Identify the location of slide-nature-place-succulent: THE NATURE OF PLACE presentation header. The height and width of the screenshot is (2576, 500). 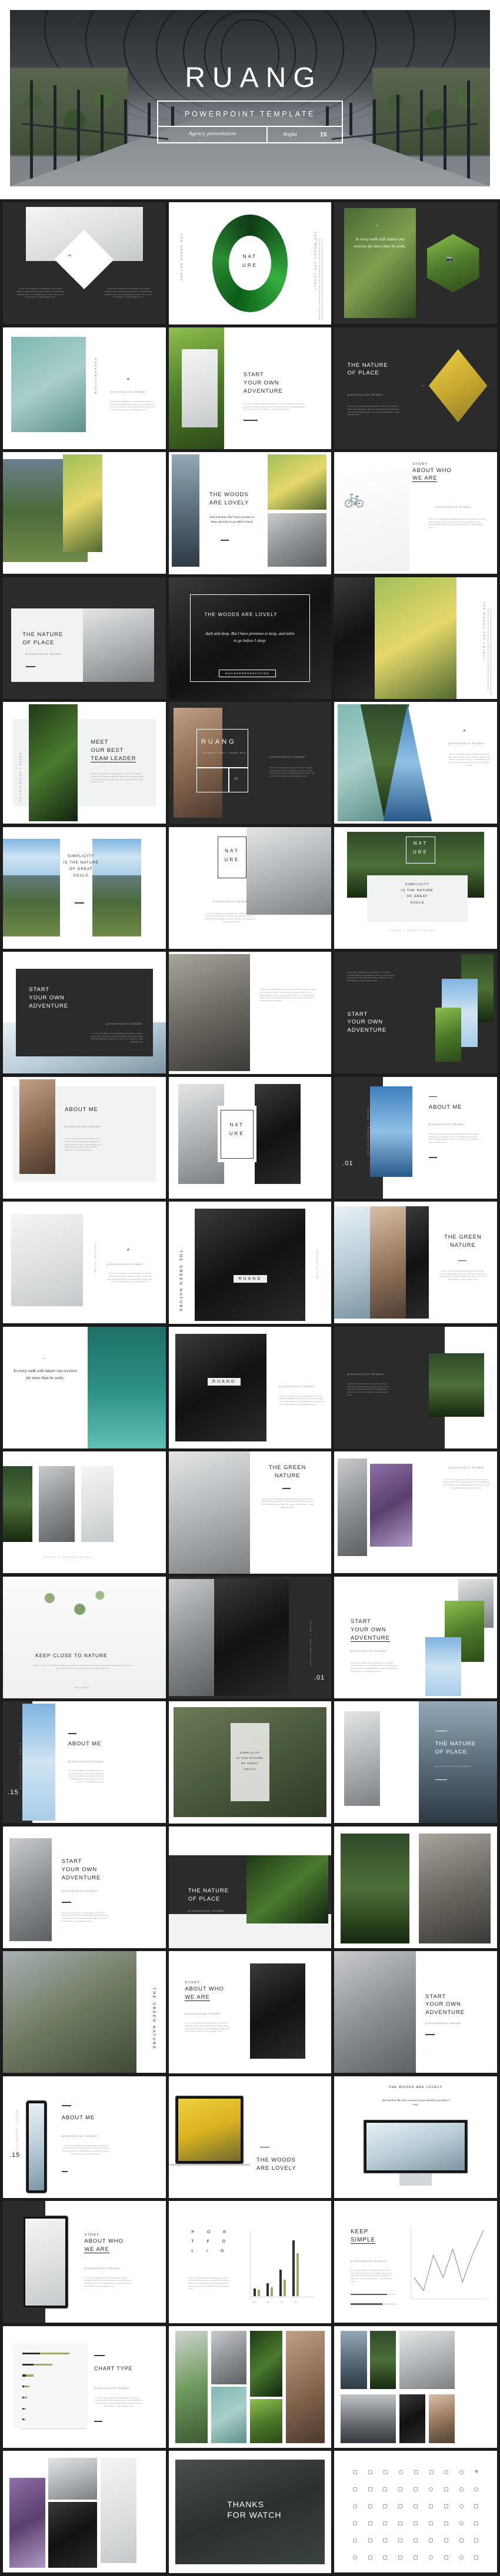
(250, 1887).